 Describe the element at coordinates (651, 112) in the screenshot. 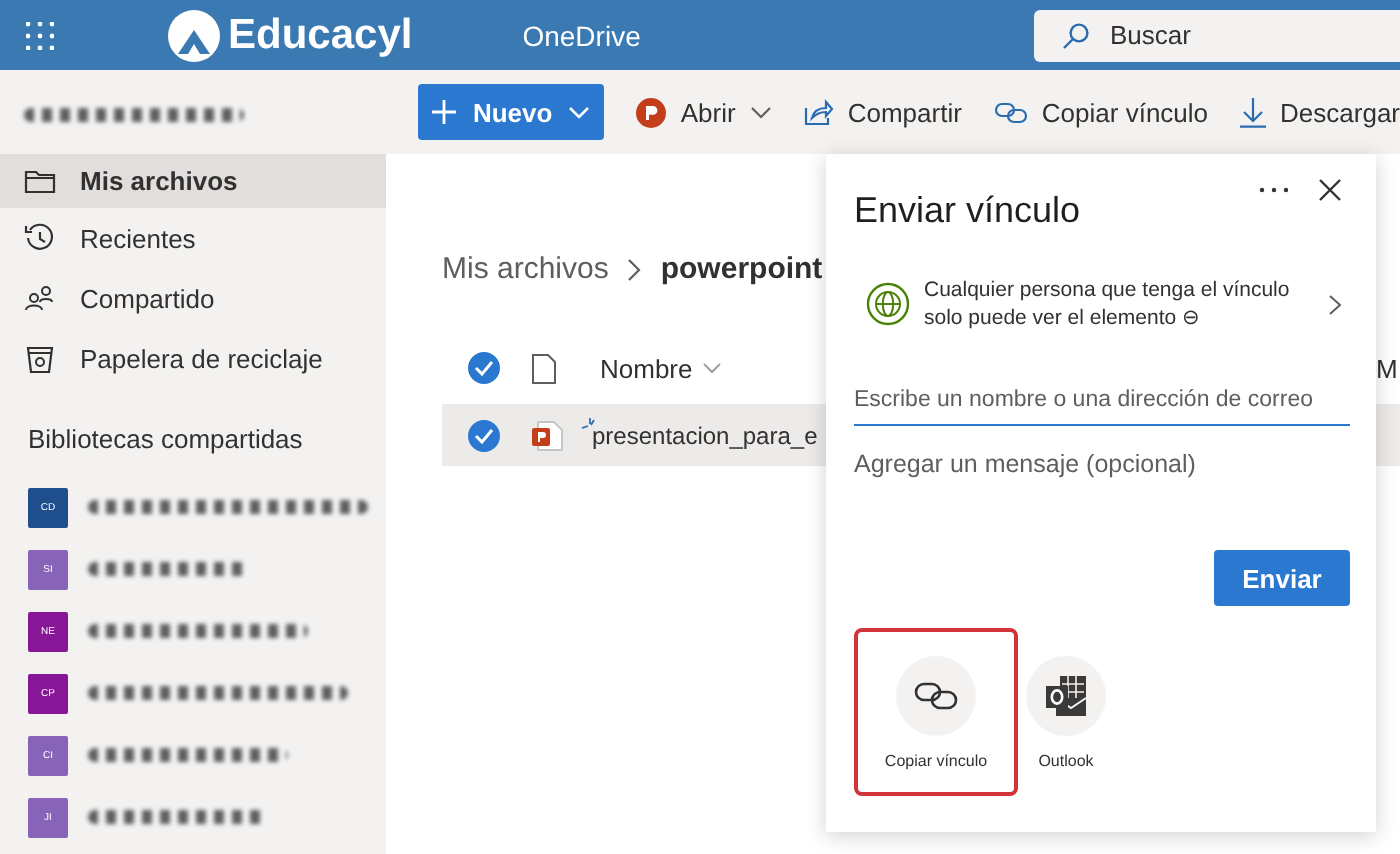

I see `powerpoint-icon` at that location.